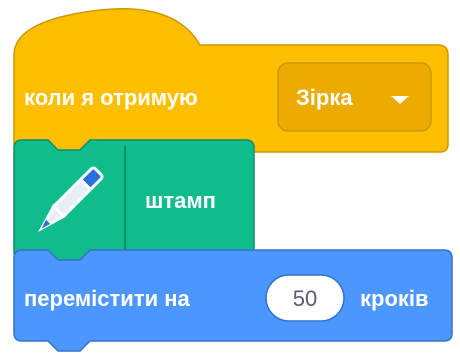 This screenshot has width=460, height=355. Describe the element at coordinates (305, 299) in the screenshot. I see `steps-value: 50` at that location.